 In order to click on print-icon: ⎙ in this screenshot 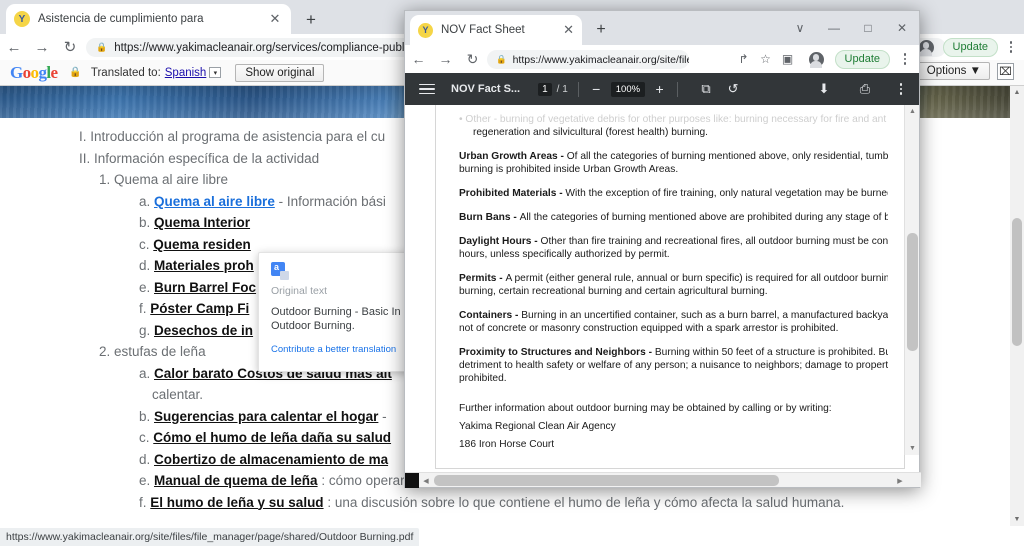, I will do `click(865, 89)`.